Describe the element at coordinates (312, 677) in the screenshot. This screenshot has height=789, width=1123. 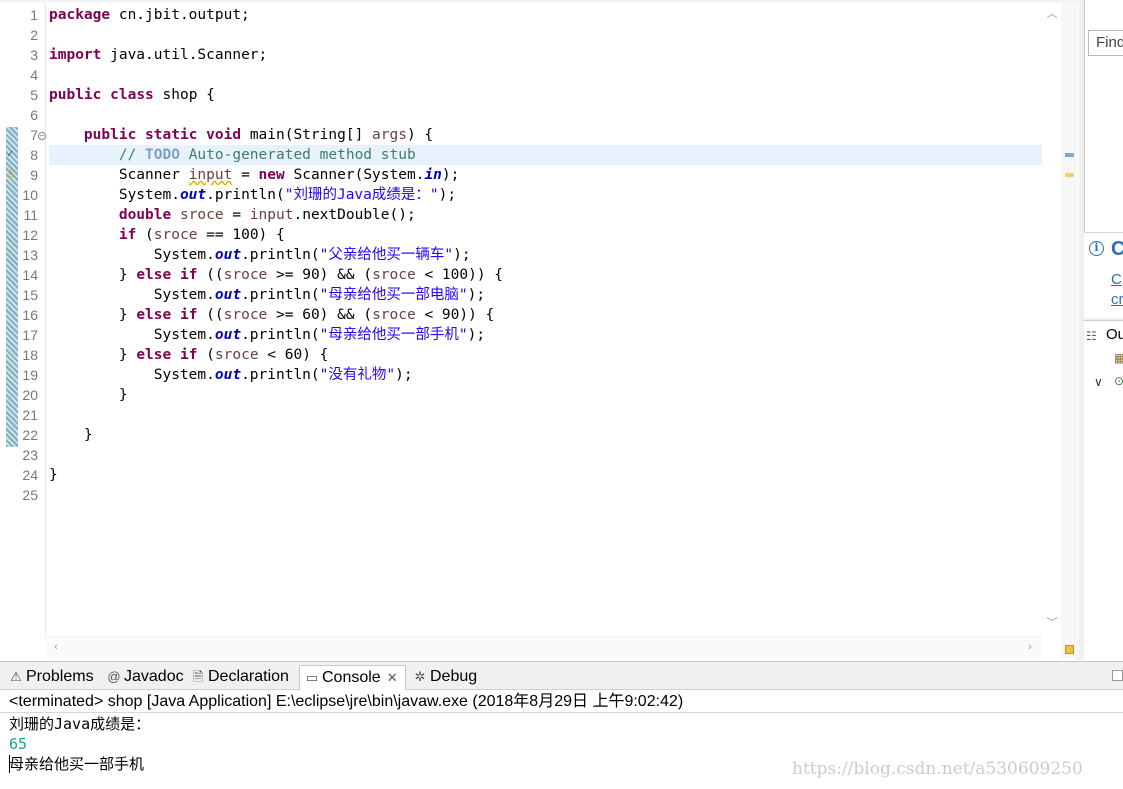
I see `console-icon: ▭` at that location.